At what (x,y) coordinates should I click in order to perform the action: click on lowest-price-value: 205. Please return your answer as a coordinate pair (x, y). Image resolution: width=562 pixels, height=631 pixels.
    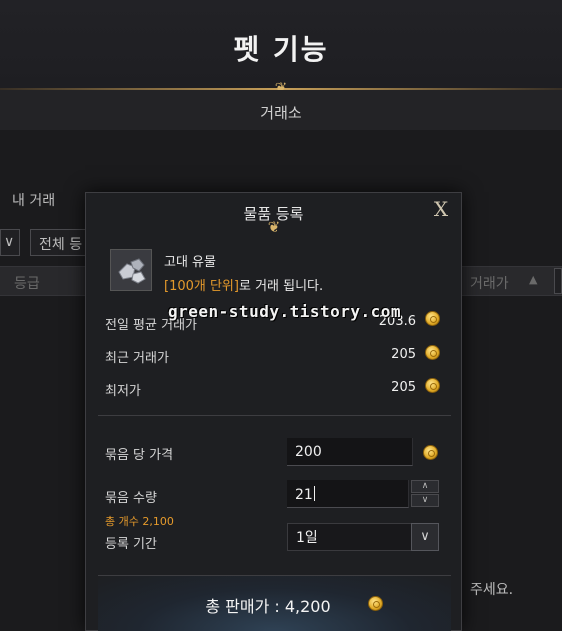
    Looking at the image, I should click on (403, 387).